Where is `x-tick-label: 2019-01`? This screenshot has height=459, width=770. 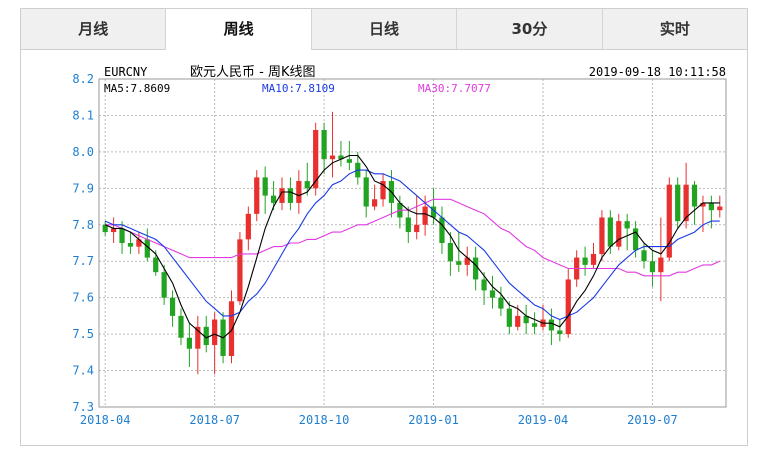 x-tick-label: 2019-01 is located at coordinates (433, 420).